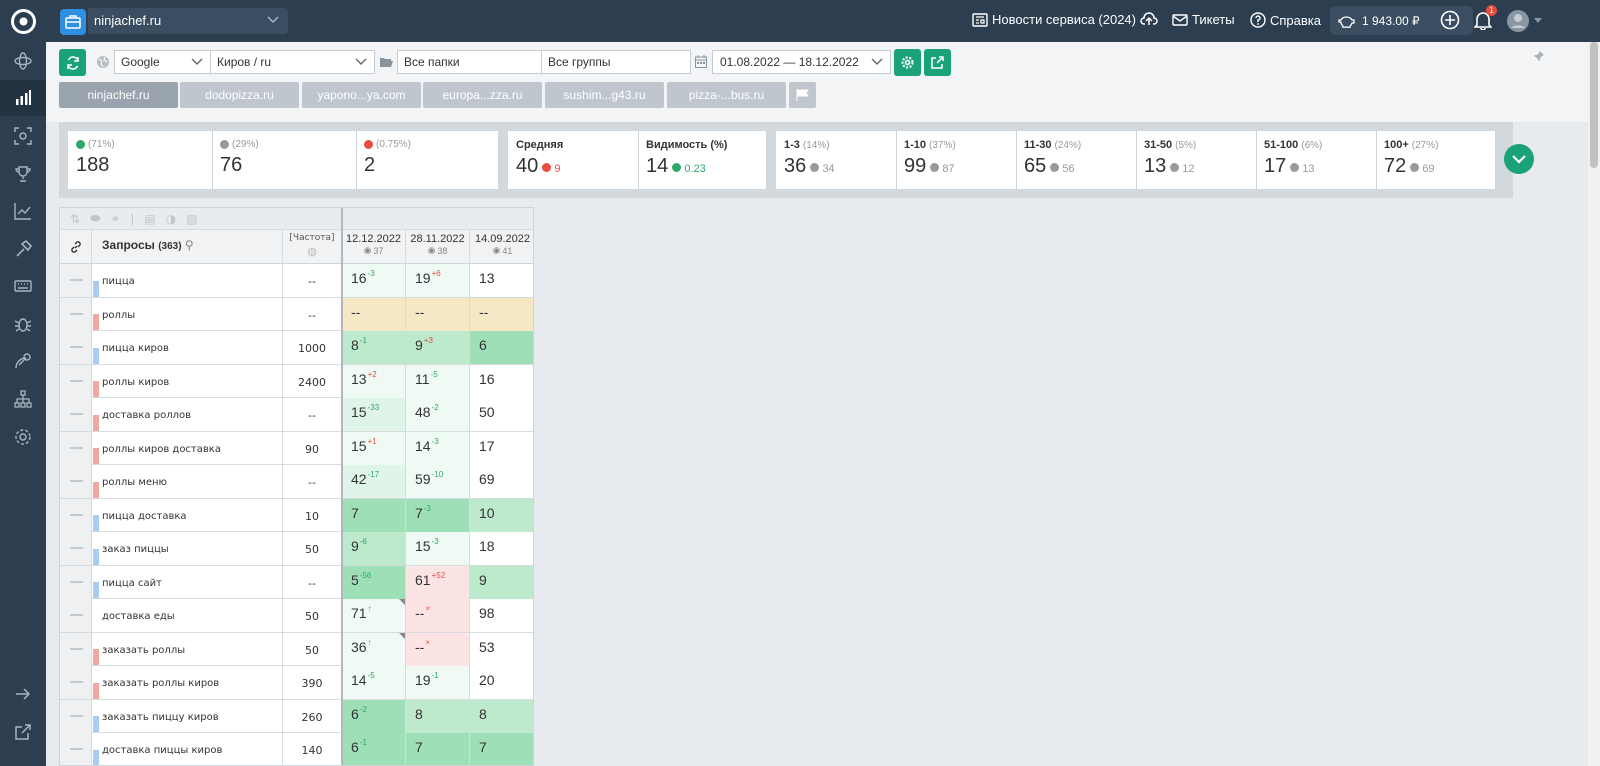 The image size is (1600, 766). What do you see at coordinates (72, 62) in the screenshot?
I see `refresh-button` at bounding box center [72, 62].